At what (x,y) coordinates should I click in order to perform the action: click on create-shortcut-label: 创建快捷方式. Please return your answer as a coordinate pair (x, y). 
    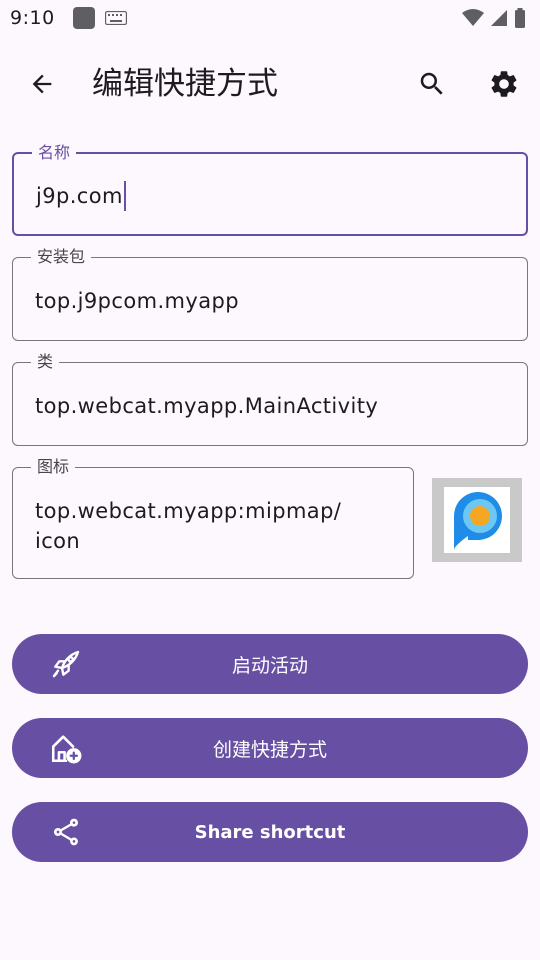
    Looking at the image, I should click on (269, 749).